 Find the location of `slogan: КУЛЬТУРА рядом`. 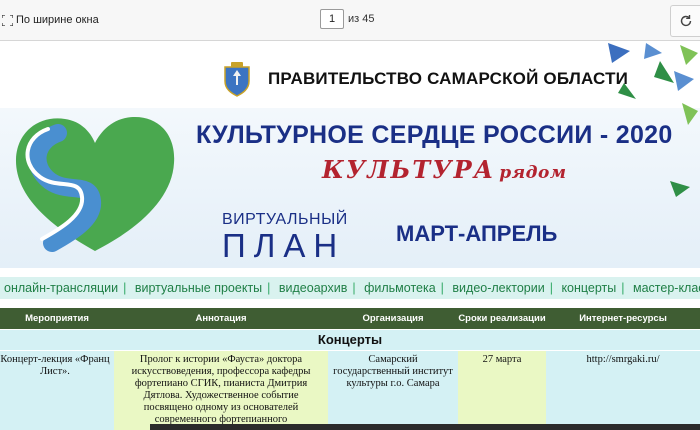

slogan: КУЛЬТУРА рядом is located at coordinates (444, 169).